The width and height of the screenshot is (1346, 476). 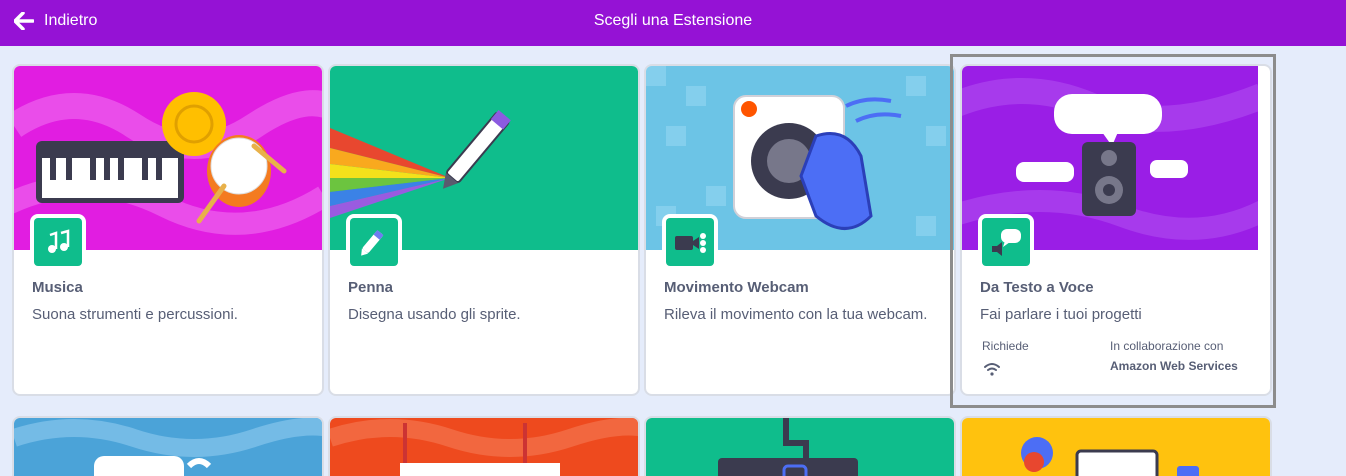 I want to click on pen-icon, so click(x=372, y=243).